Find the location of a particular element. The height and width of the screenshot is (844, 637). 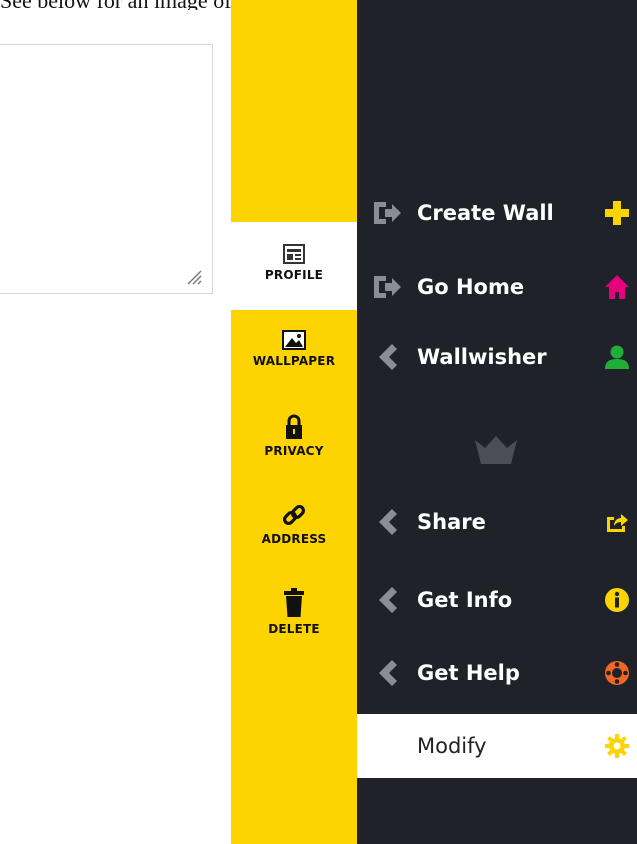

description-textarea is located at coordinates (106, 169).